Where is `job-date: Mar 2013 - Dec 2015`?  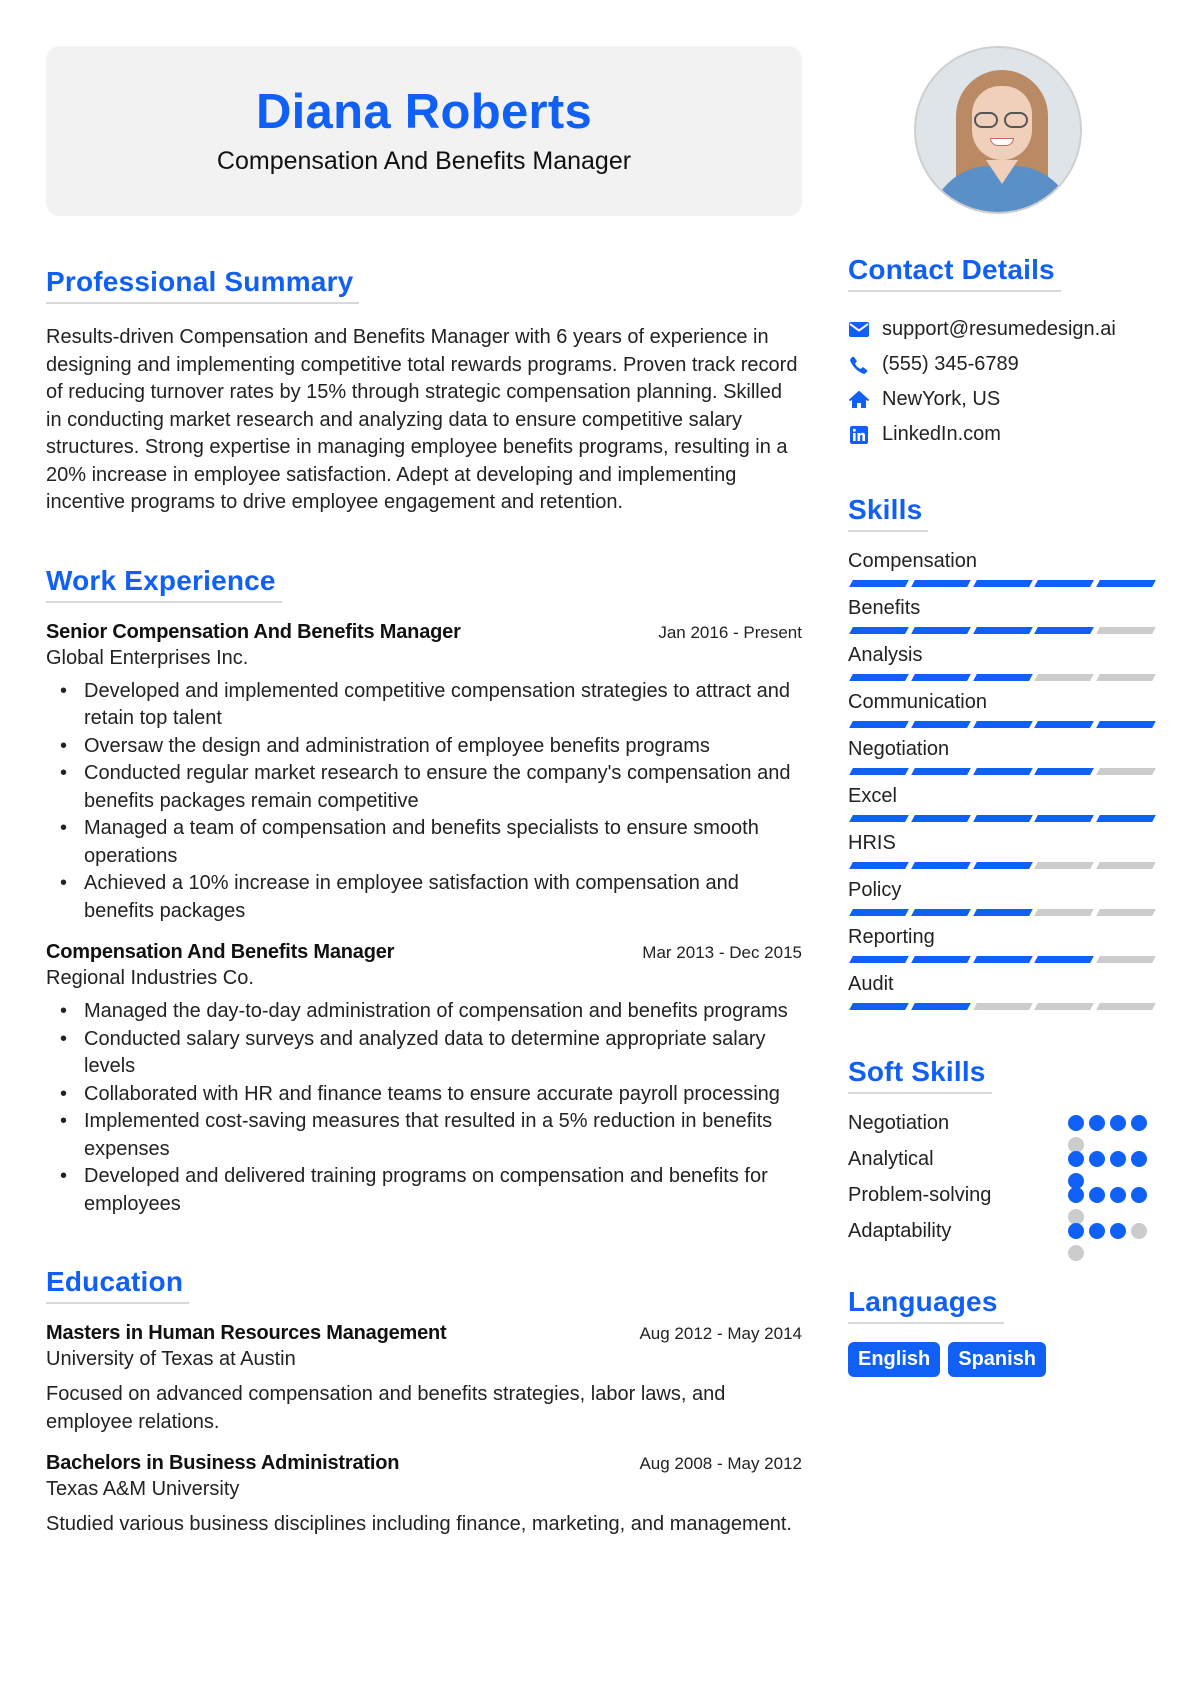 job-date: Mar 2013 - Dec 2015 is located at coordinates (722, 952).